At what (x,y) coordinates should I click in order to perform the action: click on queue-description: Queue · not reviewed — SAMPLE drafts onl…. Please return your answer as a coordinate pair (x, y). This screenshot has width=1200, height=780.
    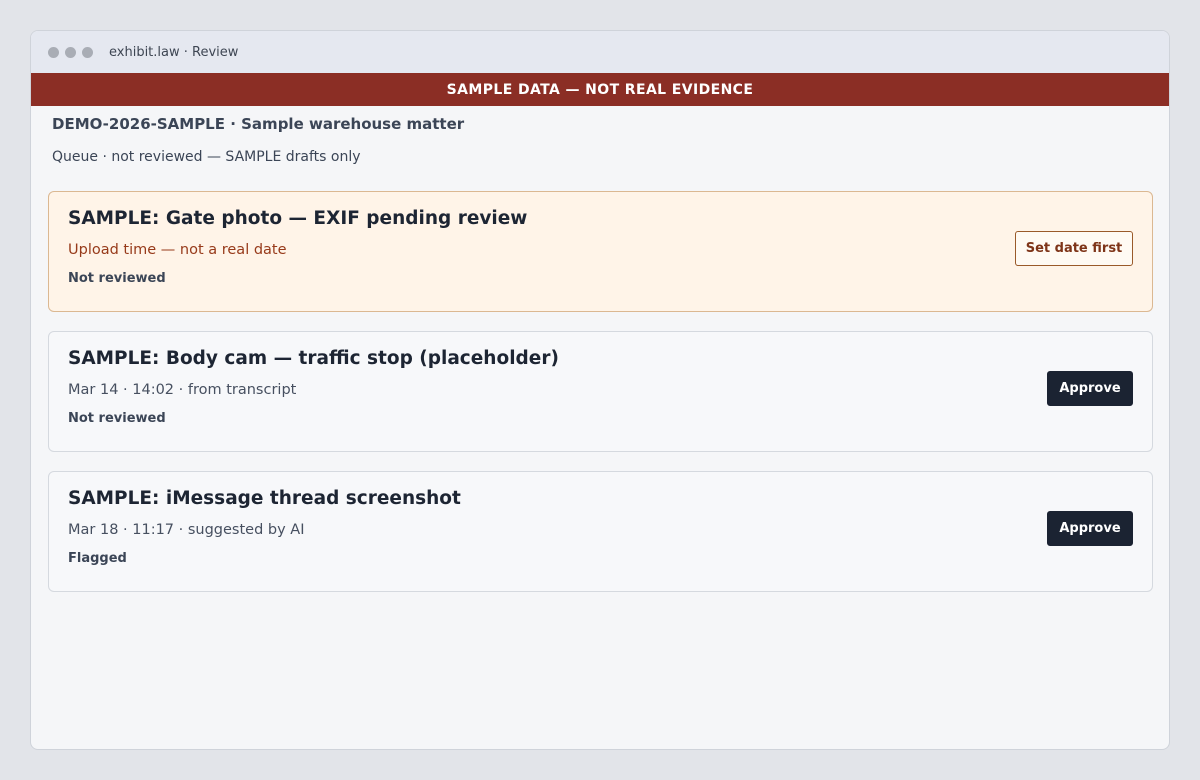
    Looking at the image, I should click on (206, 157).